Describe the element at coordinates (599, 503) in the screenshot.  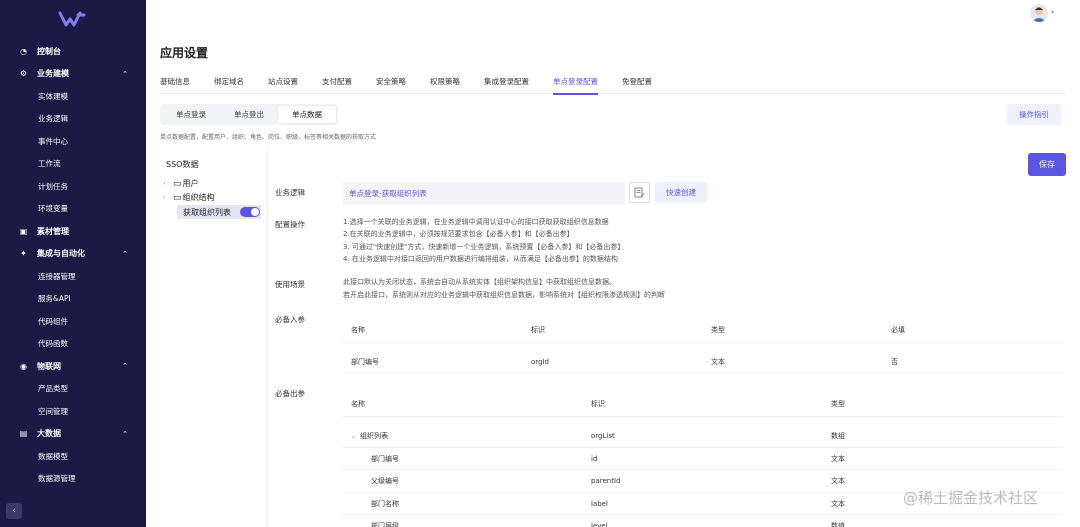
I see `table-cell: label` at that location.